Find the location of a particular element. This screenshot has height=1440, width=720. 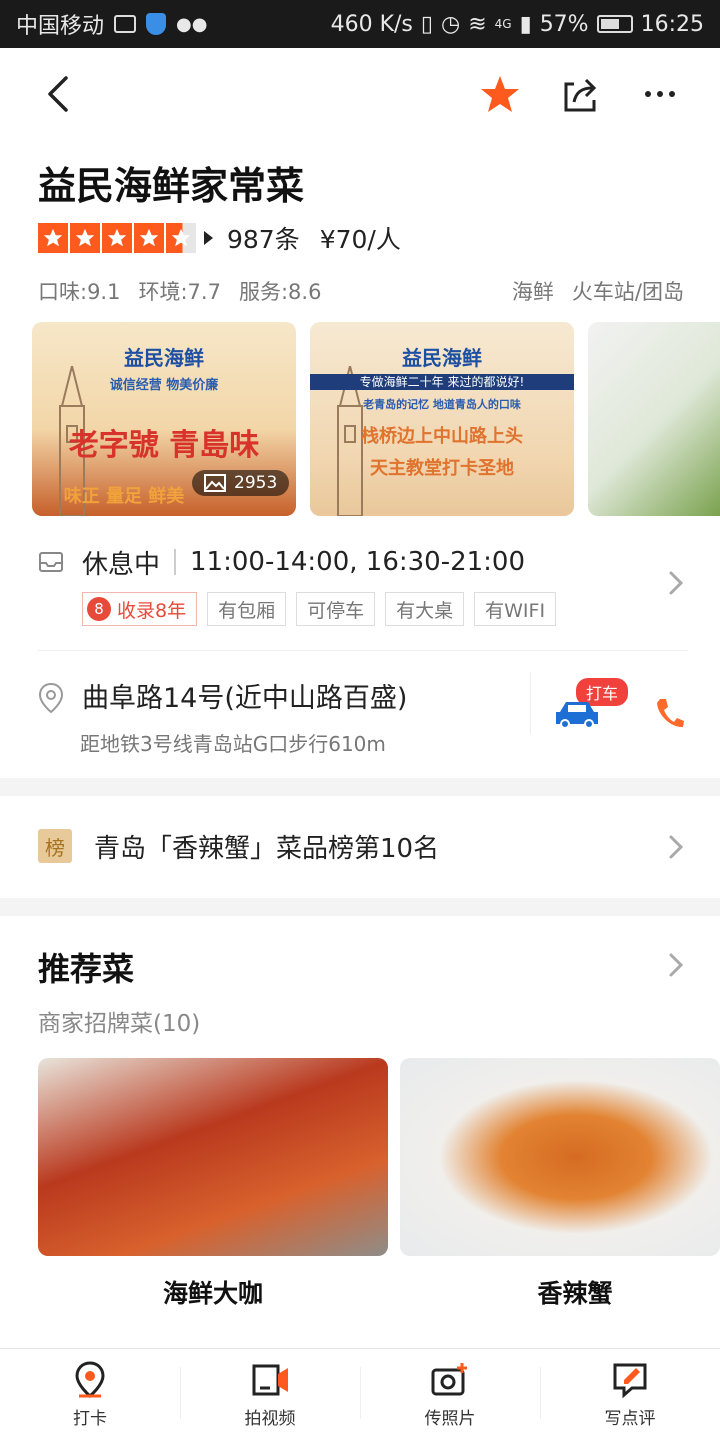

photo-count-badge: 2953 is located at coordinates (241, 483).